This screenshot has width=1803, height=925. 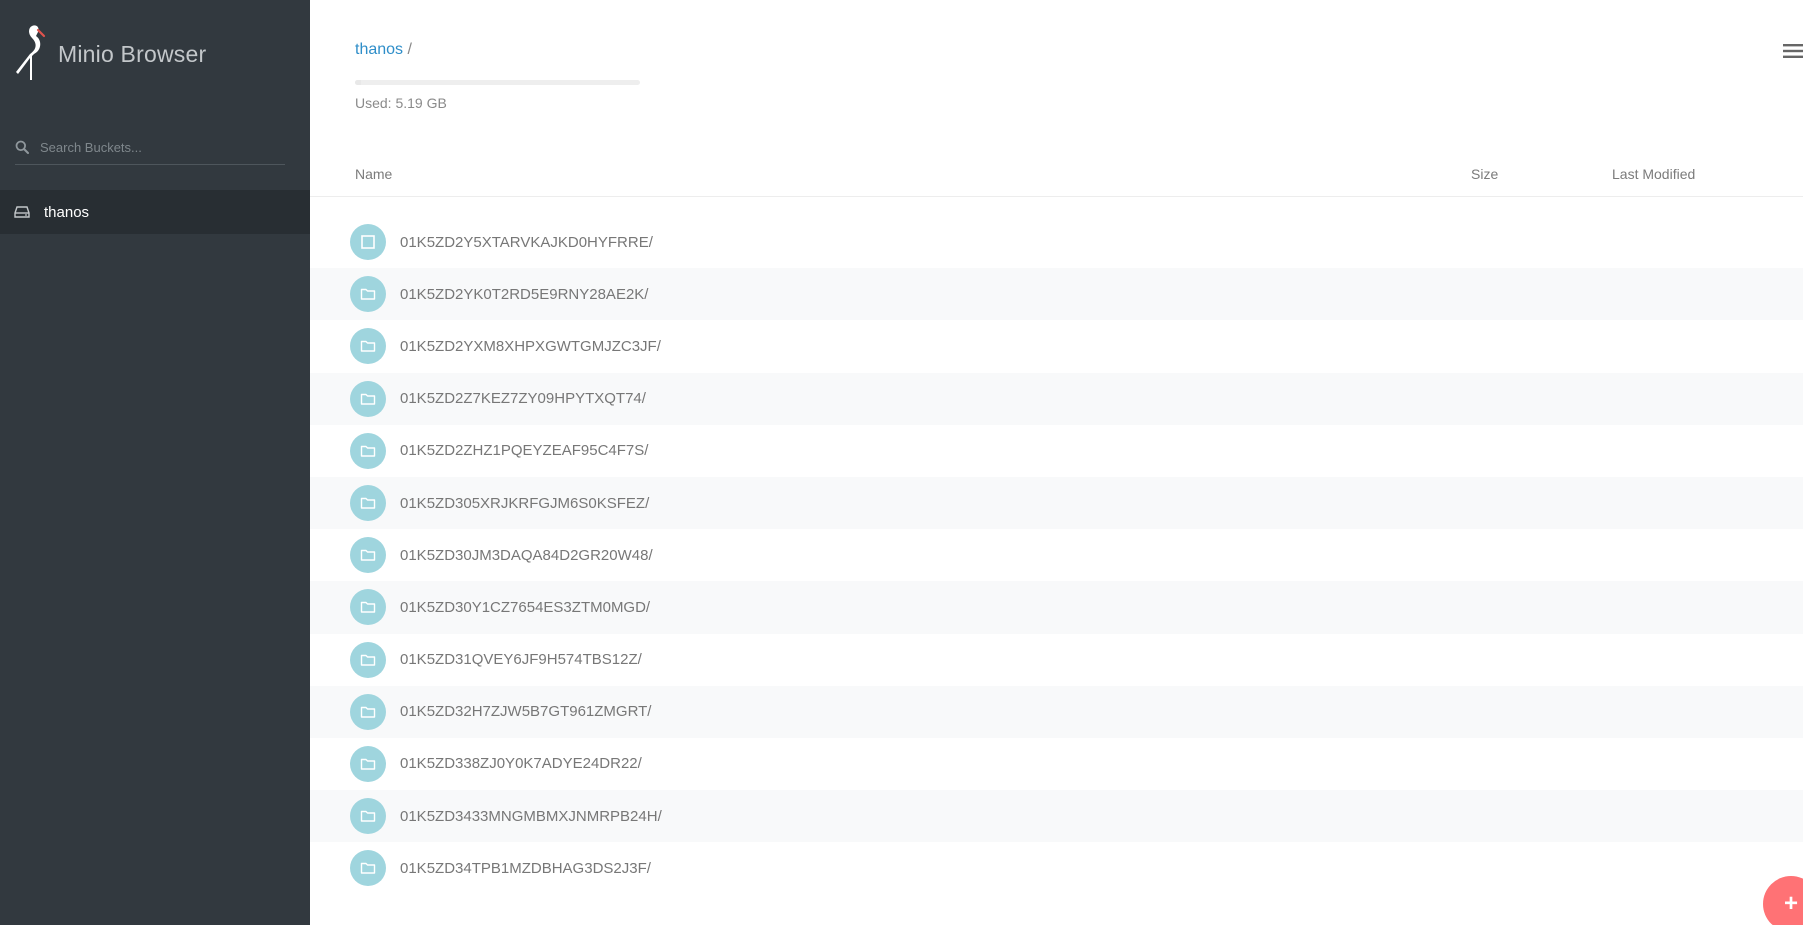 I want to click on drive-icon, so click(x=22, y=212).